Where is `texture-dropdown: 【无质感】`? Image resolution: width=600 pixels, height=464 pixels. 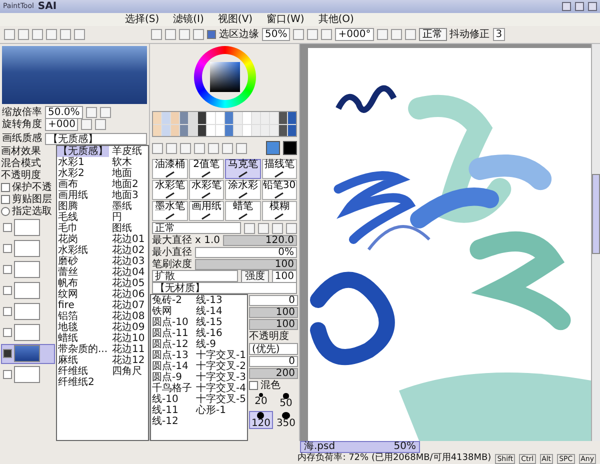
texture-dropdown: 【无质感】 is located at coordinates (96, 138).